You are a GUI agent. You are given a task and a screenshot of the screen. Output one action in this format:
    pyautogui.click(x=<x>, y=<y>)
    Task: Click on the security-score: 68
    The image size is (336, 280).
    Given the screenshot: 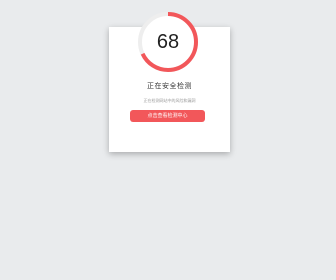 What is the action you would take?
    pyautogui.click(x=168, y=42)
    